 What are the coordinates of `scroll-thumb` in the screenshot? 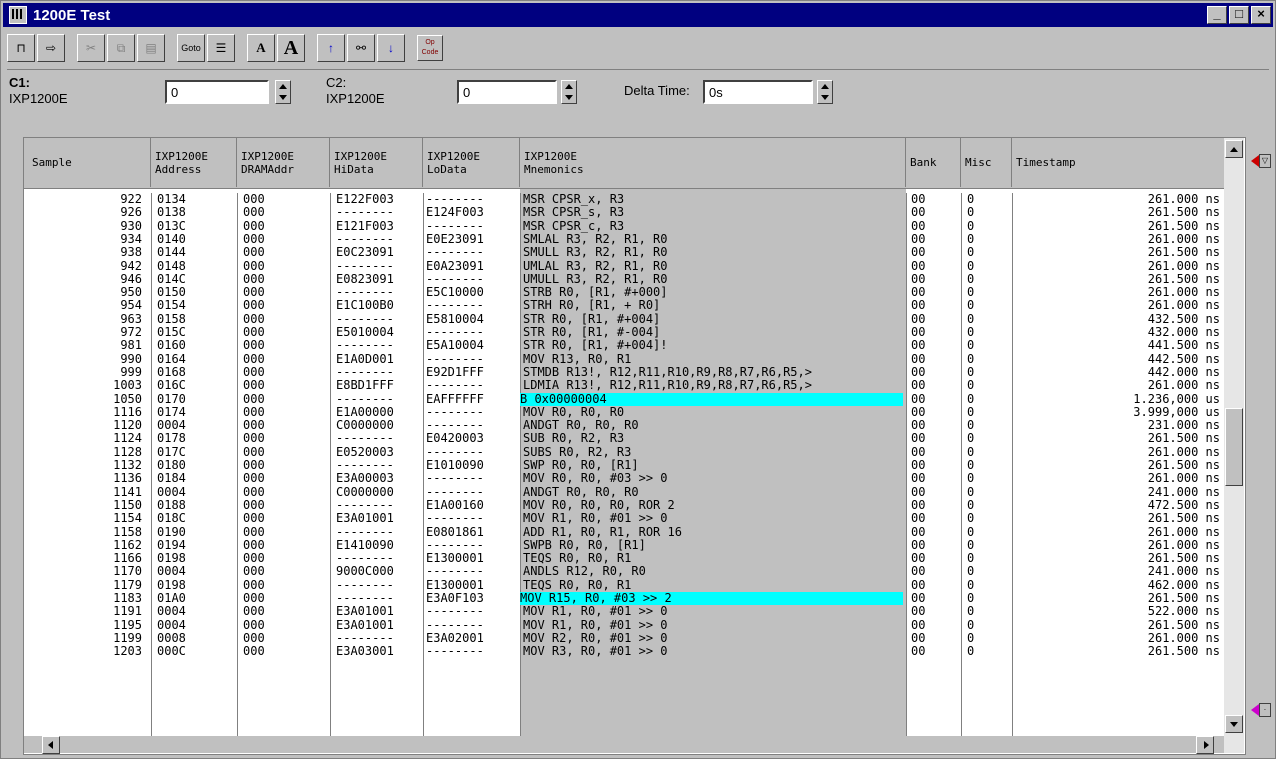 It's located at (1234, 447).